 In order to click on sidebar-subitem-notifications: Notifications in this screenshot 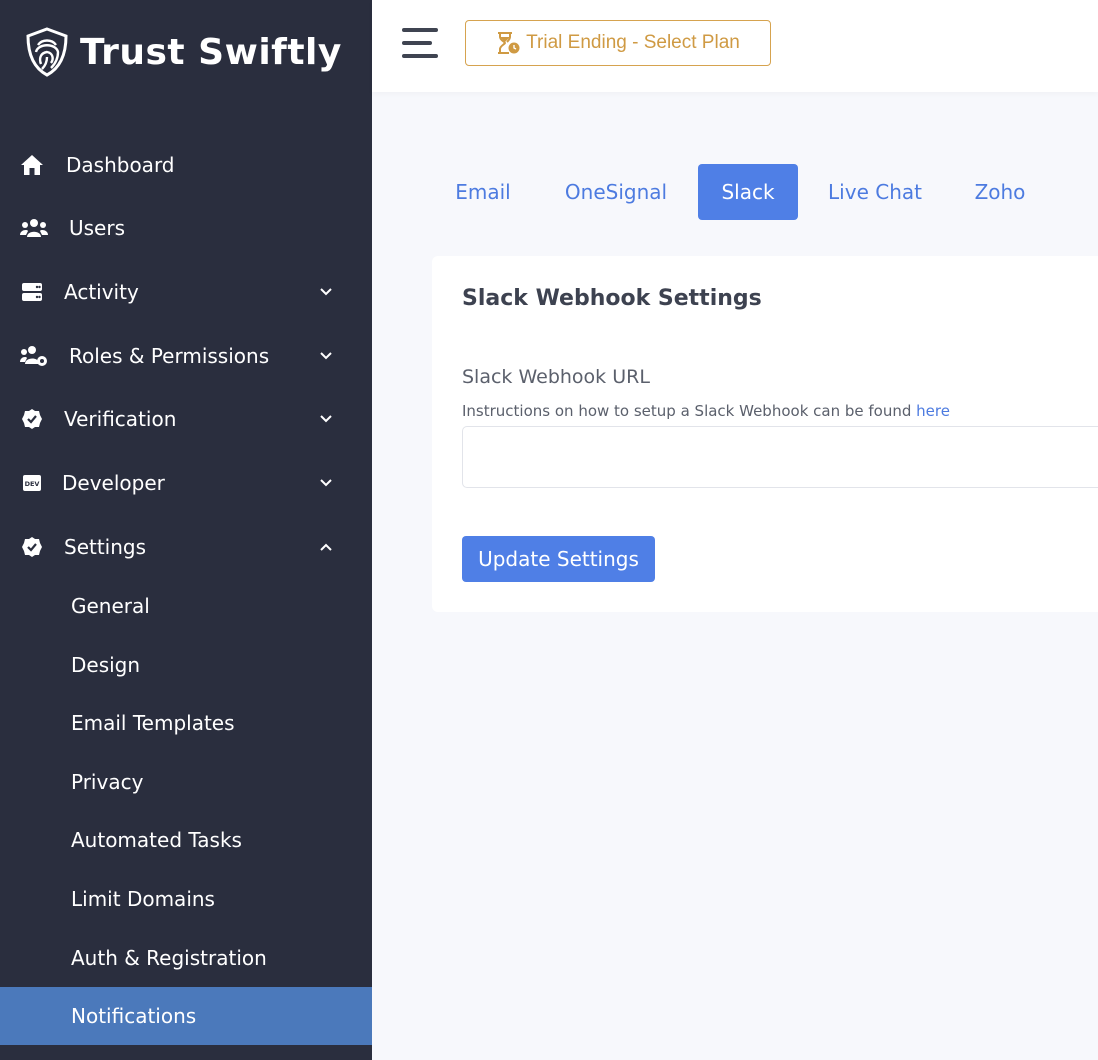, I will do `click(186, 1016)`.